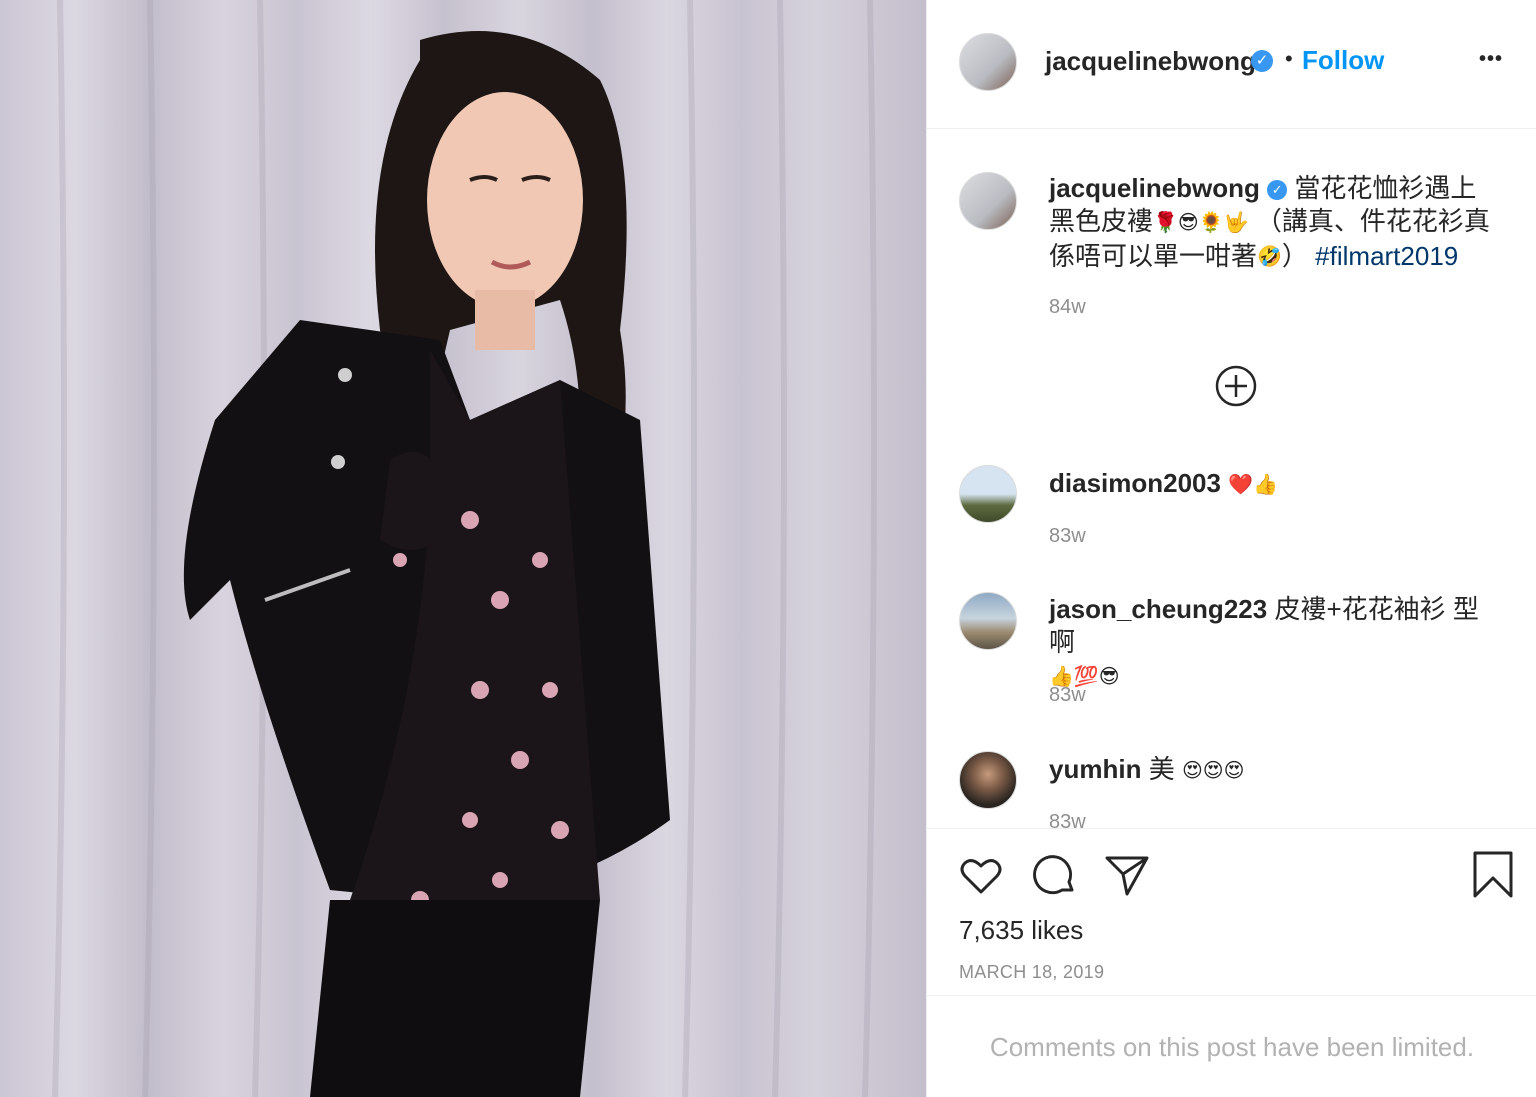 This screenshot has height=1097, width=1536. What do you see at coordinates (1231, 995) in the screenshot?
I see `footer-divider` at bounding box center [1231, 995].